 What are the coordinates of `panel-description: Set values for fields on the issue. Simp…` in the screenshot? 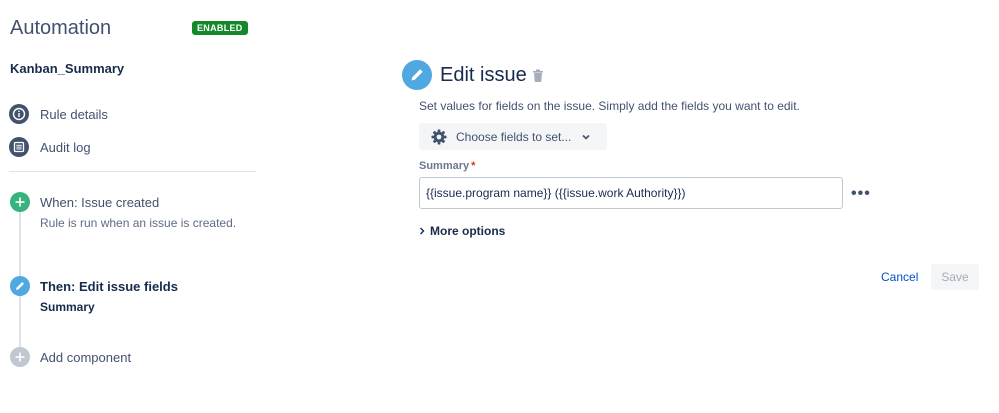 It's located at (609, 106).